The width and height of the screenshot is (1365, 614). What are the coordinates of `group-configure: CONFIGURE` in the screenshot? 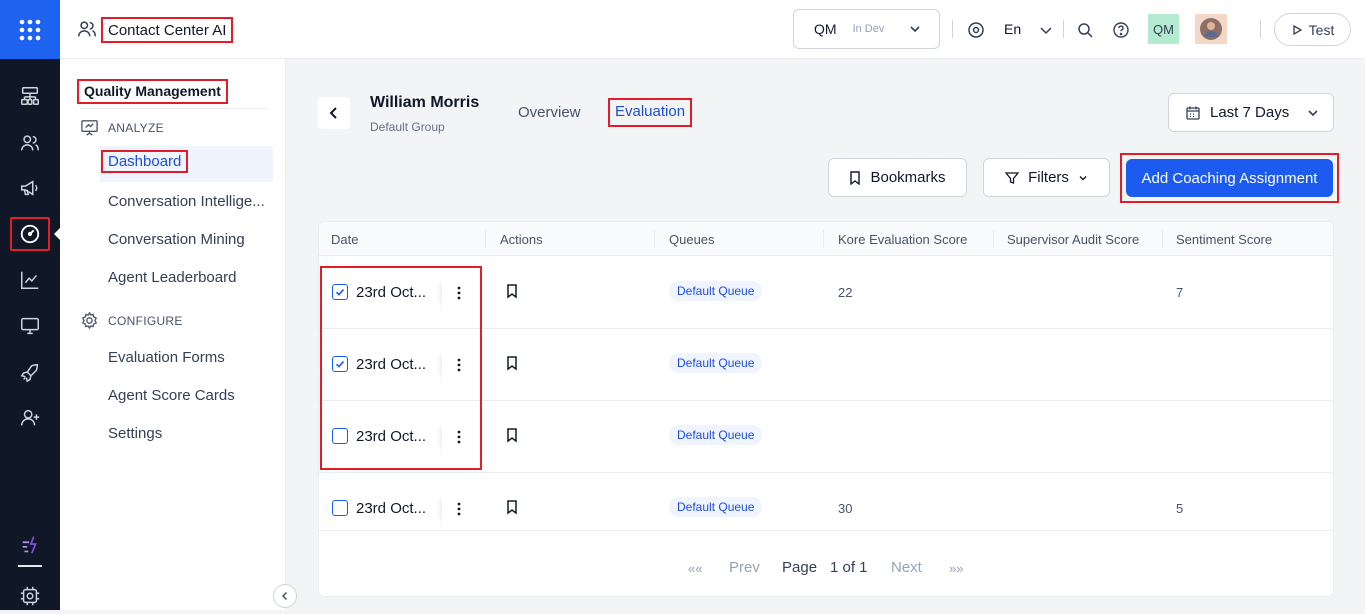 It's located at (131, 320).